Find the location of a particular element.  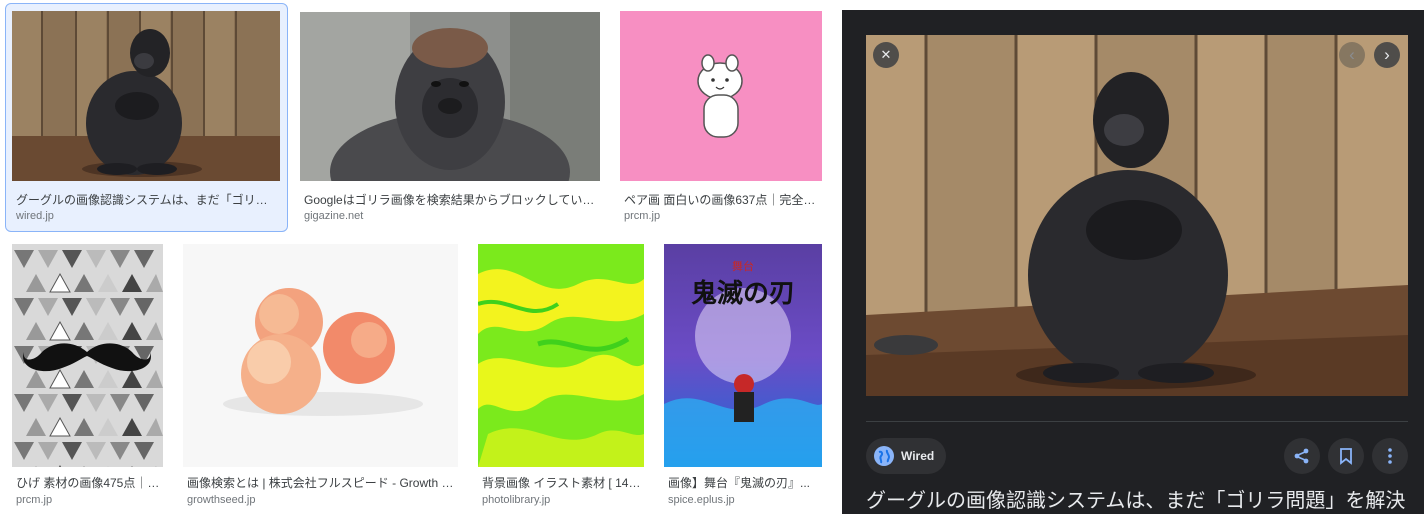

result-card-gorilla-wired: グーグルの画像認識システムは、まだ「ゴリラ問題」を解決... wired.jp is located at coordinates (146, 117).